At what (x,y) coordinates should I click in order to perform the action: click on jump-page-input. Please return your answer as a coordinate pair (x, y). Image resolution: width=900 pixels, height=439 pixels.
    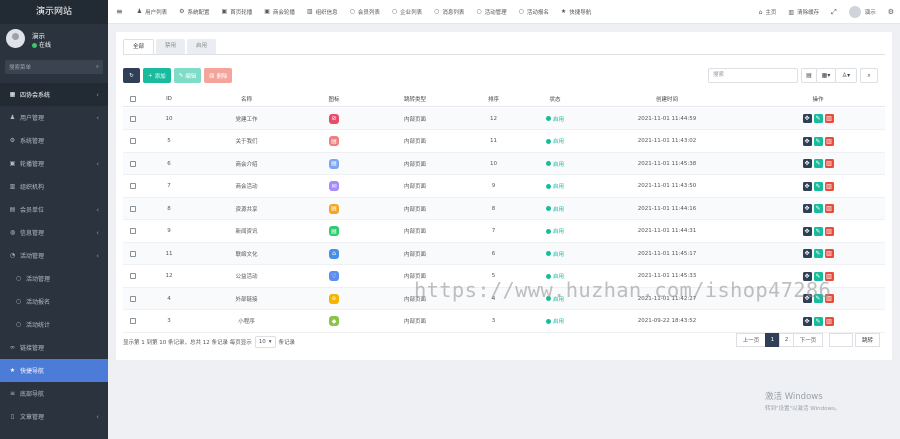
    Looking at the image, I should click on (841, 340).